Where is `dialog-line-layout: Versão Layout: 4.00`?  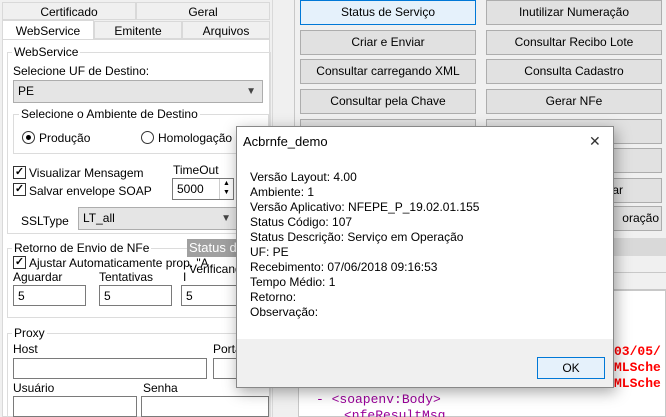
dialog-line-layout: Versão Layout: 4.00 is located at coordinates (303, 177).